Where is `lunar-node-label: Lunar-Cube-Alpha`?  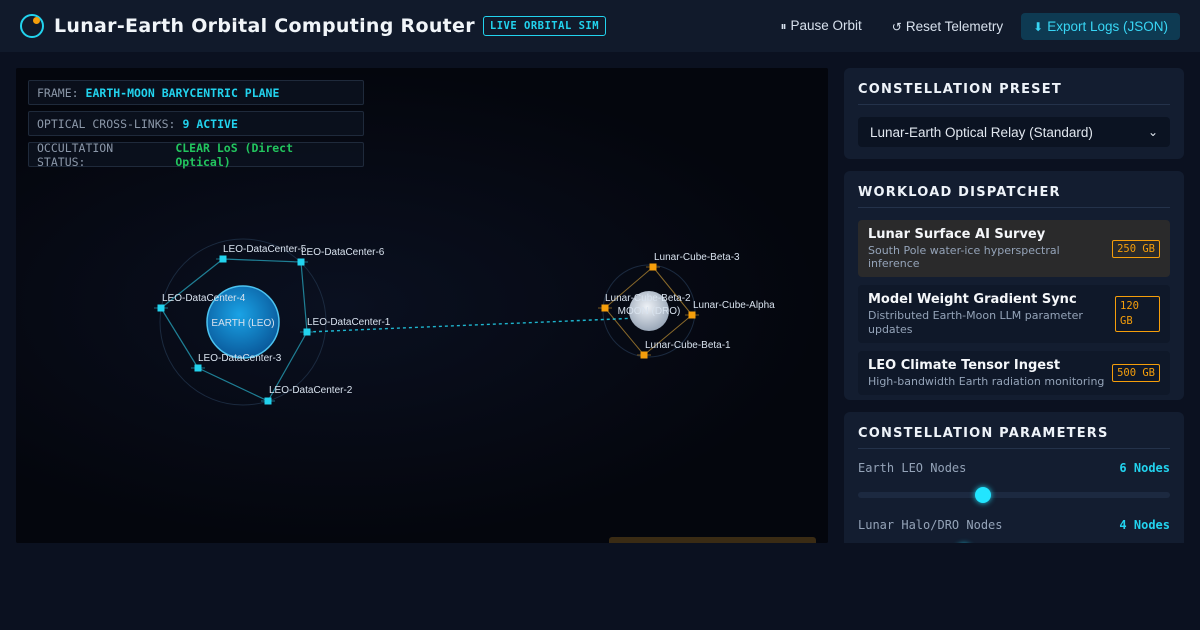 lunar-node-label: Lunar-Cube-Alpha is located at coordinates (734, 305).